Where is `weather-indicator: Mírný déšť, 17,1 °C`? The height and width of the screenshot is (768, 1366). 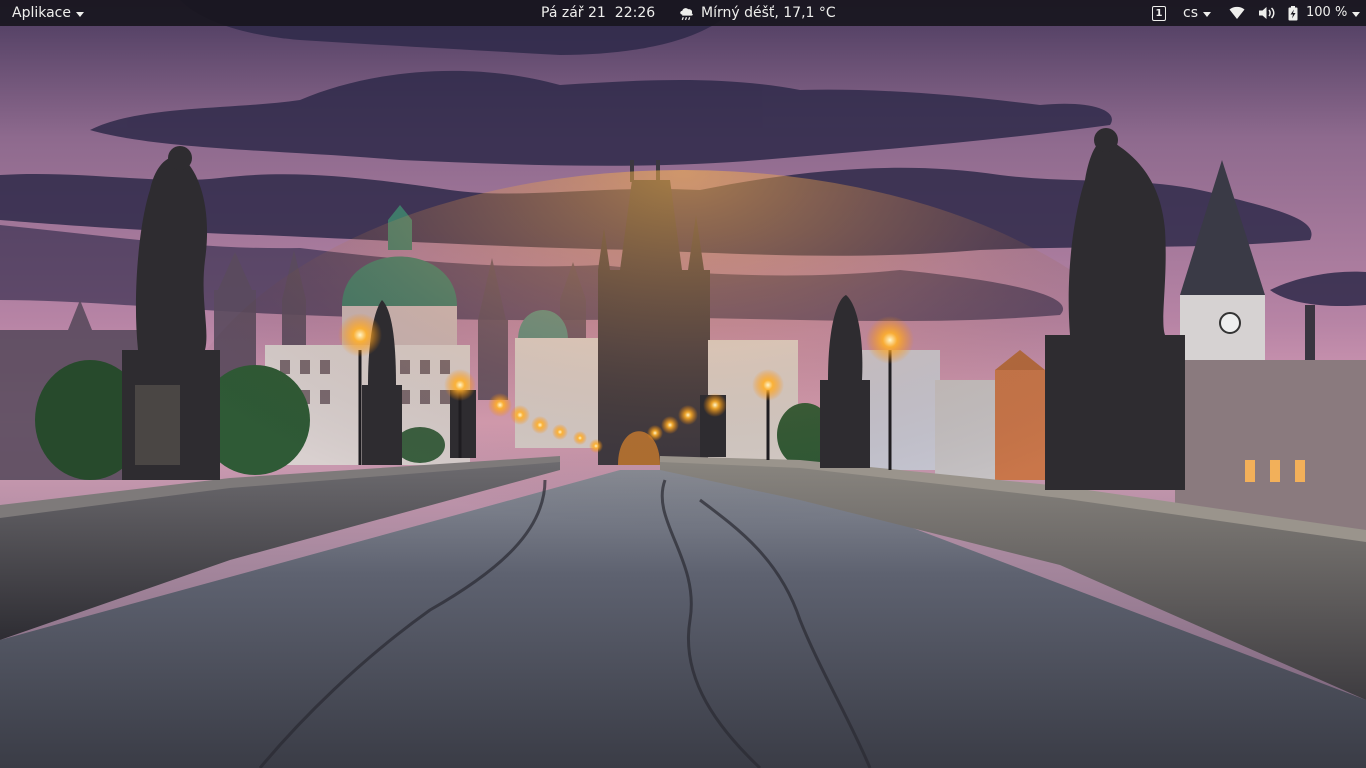
weather-indicator: Mírný déšť, 17,1 °C is located at coordinates (757, 13).